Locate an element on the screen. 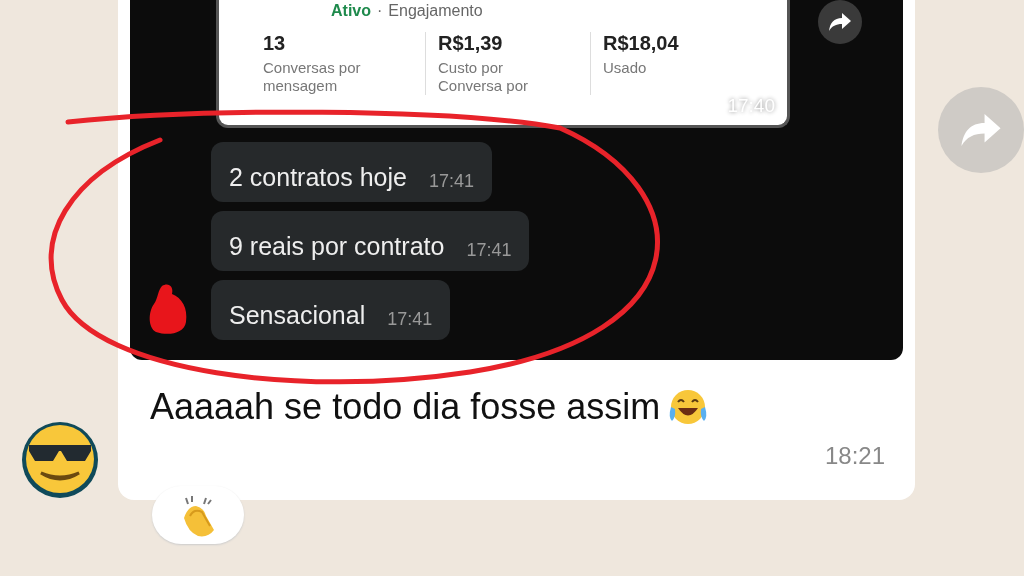 The image size is (1024, 576). message-text: 2 contratos hoje is located at coordinates (318, 177).